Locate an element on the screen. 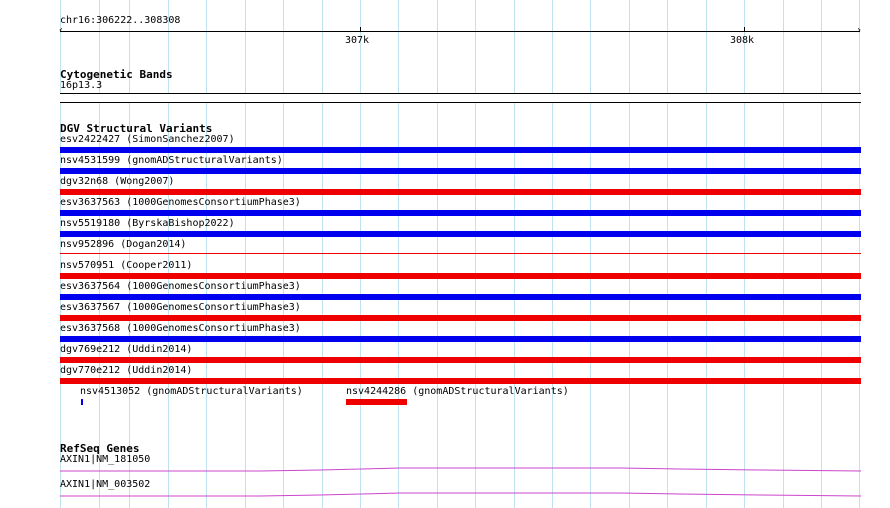  ruler-tick-label: 307k is located at coordinates (357, 40).